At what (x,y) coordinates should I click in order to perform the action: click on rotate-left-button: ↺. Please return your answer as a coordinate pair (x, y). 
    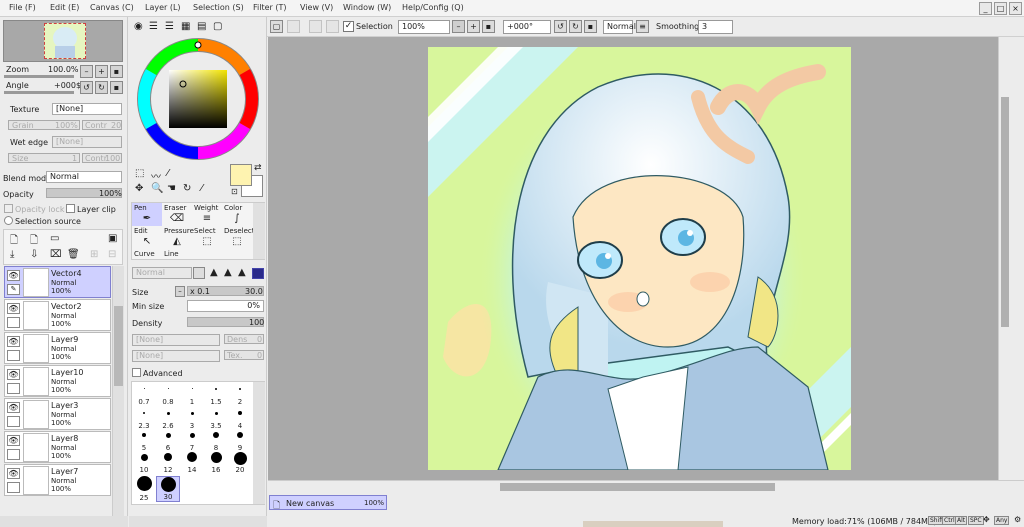
    Looking at the image, I should click on (560, 26).